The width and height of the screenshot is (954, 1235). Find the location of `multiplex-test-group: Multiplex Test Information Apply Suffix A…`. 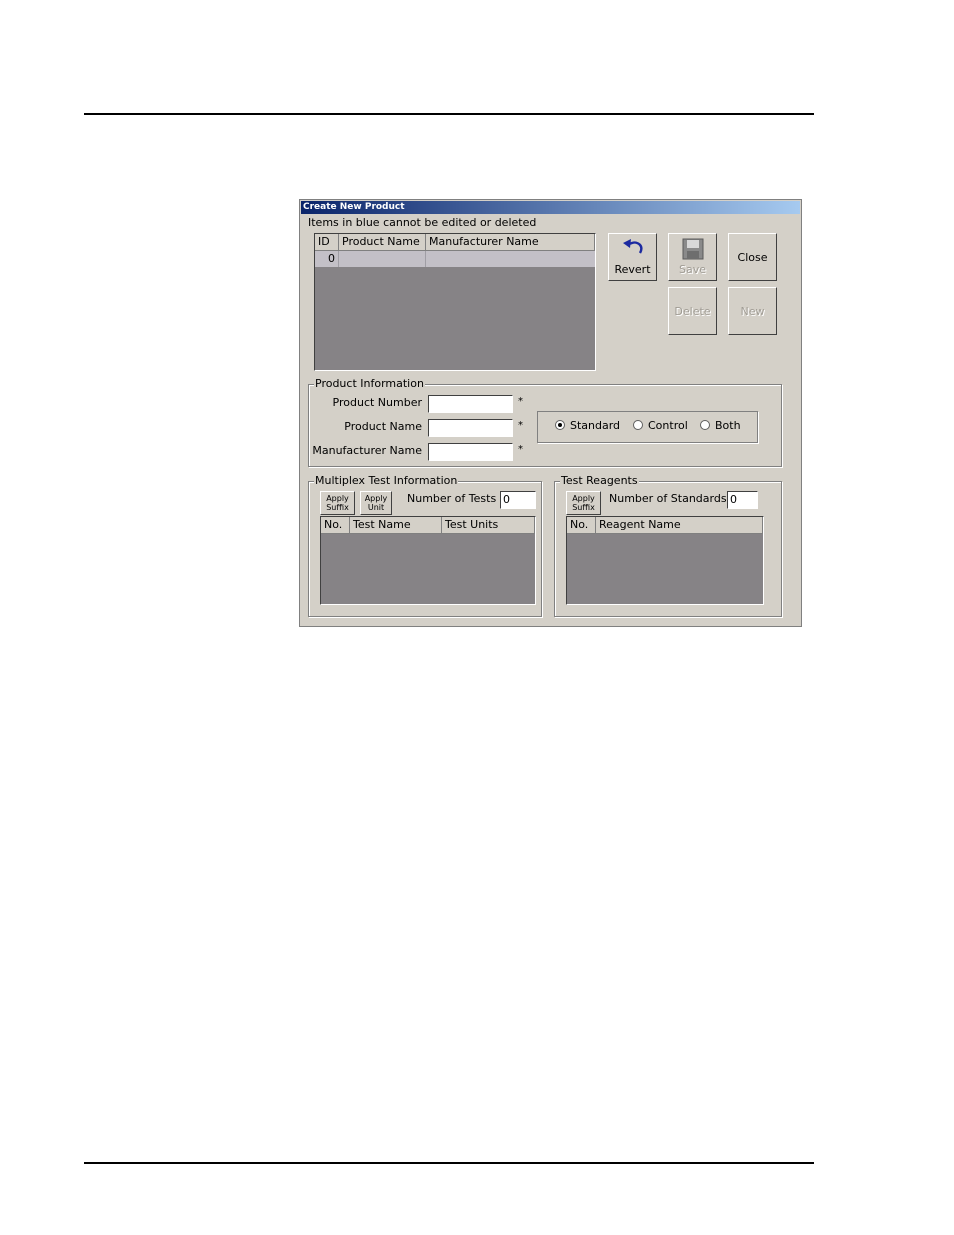

multiplex-test-group: Multiplex Test Information Apply Suffix A… is located at coordinates (425, 545).